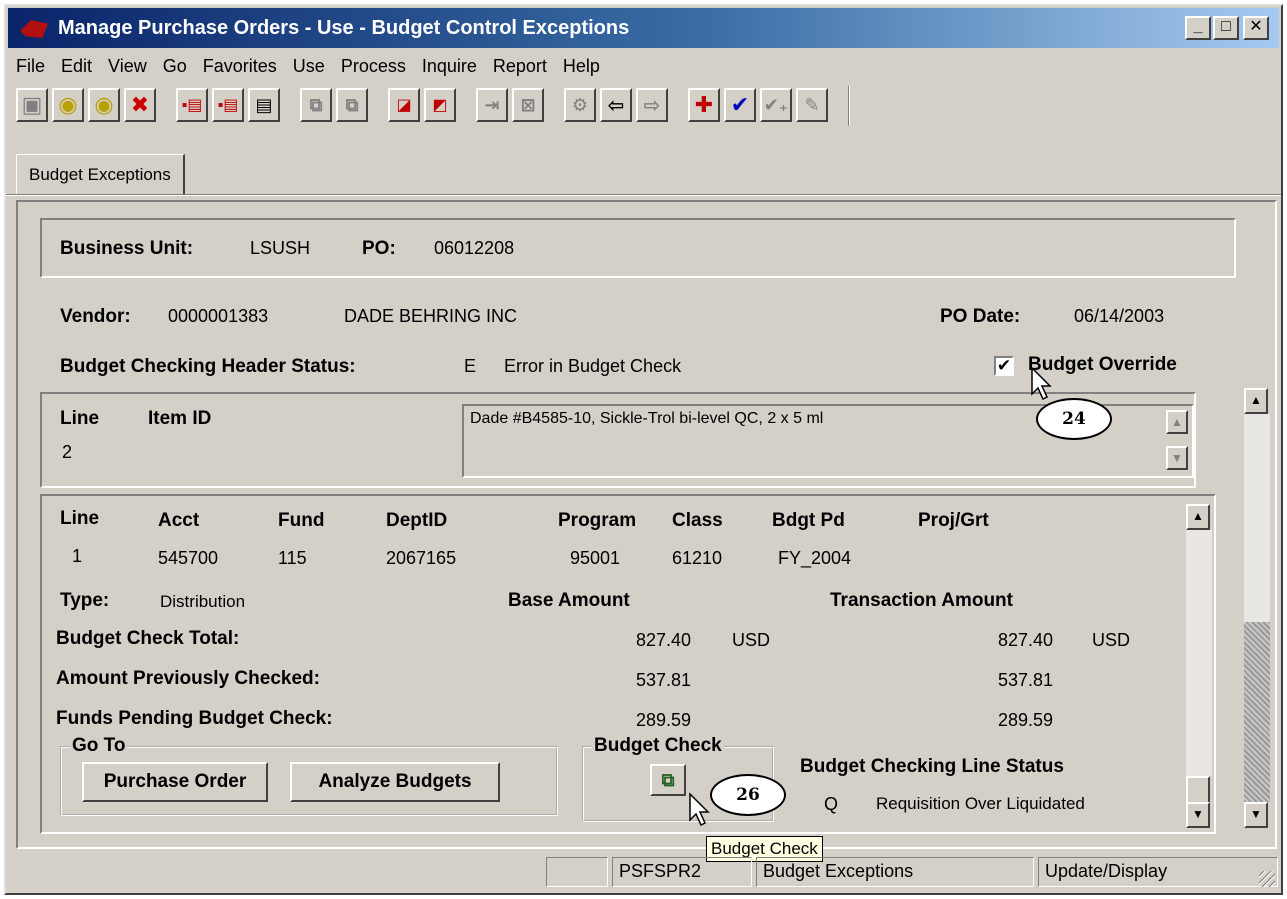 This screenshot has width=1287, height=899. I want to click on forward-button: ⇨, so click(652, 105).